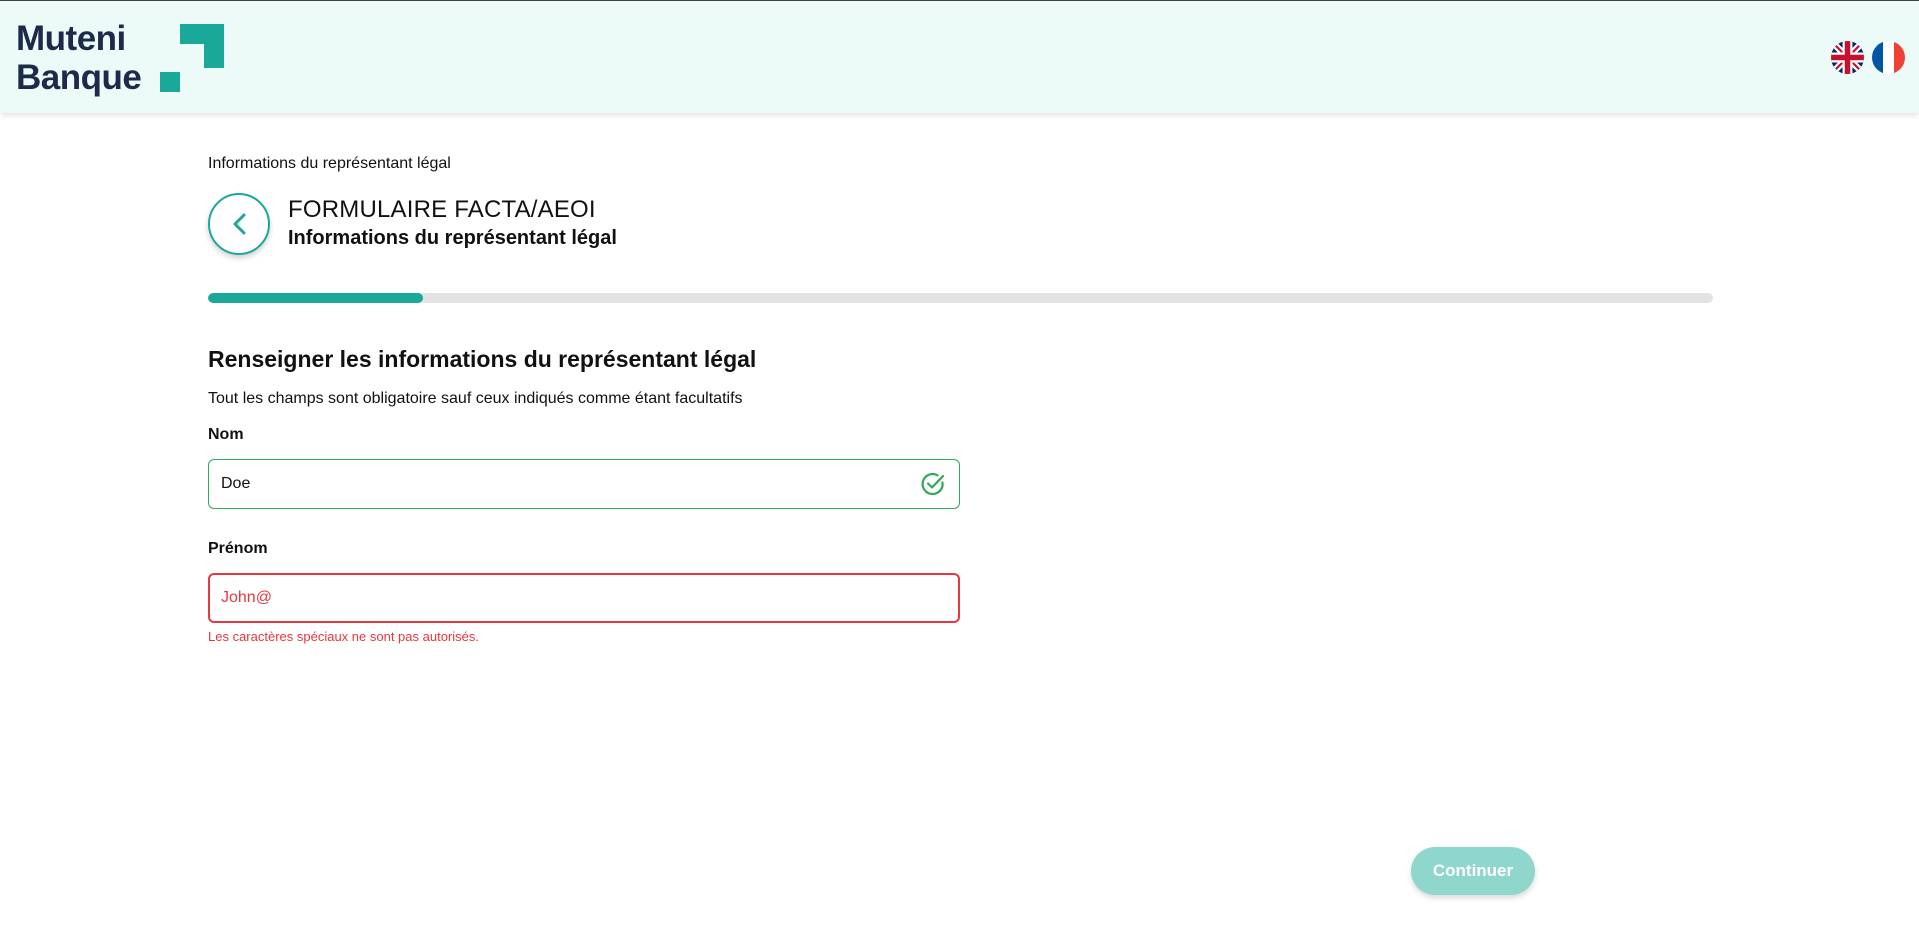 The height and width of the screenshot is (935, 1919). What do you see at coordinates (452, 238) in the screenshot?
I see `page-subtitle: Informations du représentant légal` at bounding box center [452, 238].